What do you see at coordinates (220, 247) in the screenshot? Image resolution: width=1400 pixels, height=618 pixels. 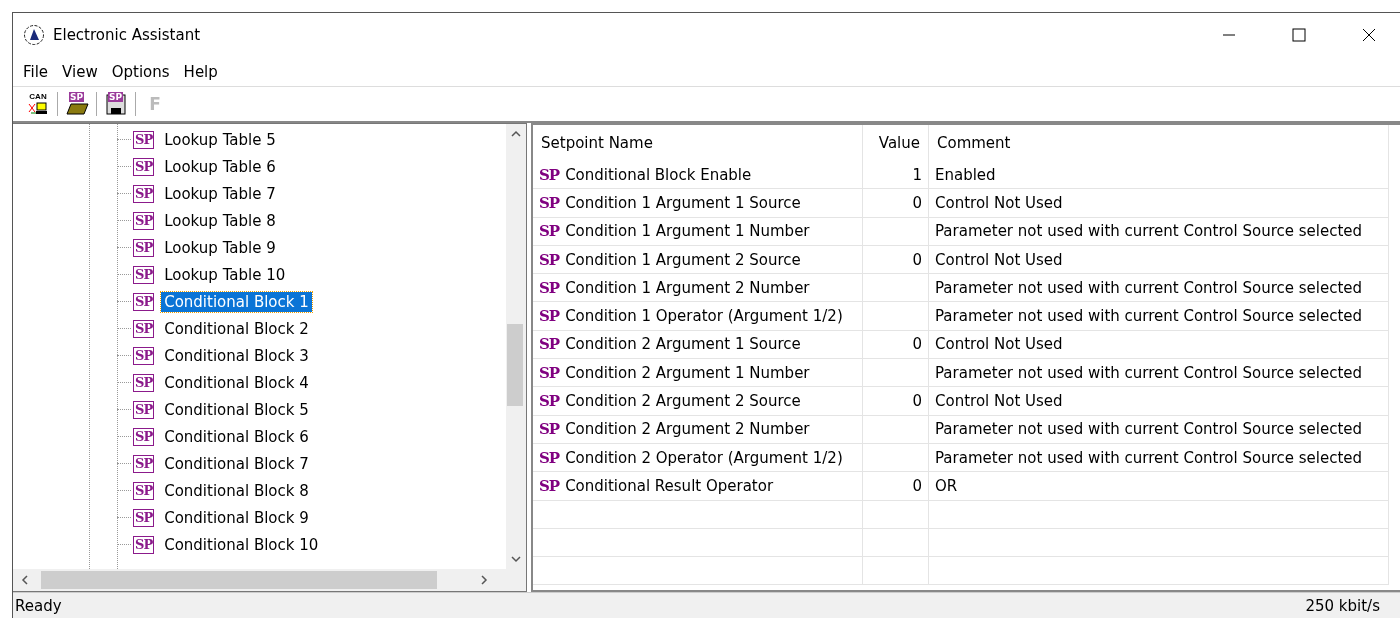 I see `tree-item: Lookup Table 9` at bounding box center [220, 247].